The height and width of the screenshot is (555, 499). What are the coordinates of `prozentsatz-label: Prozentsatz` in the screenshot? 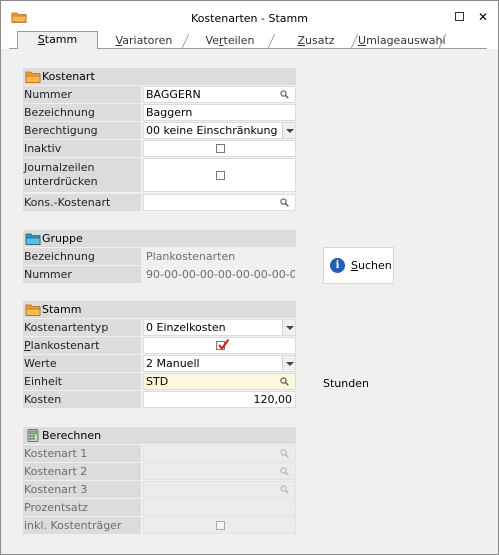 It's located at (82, 507).